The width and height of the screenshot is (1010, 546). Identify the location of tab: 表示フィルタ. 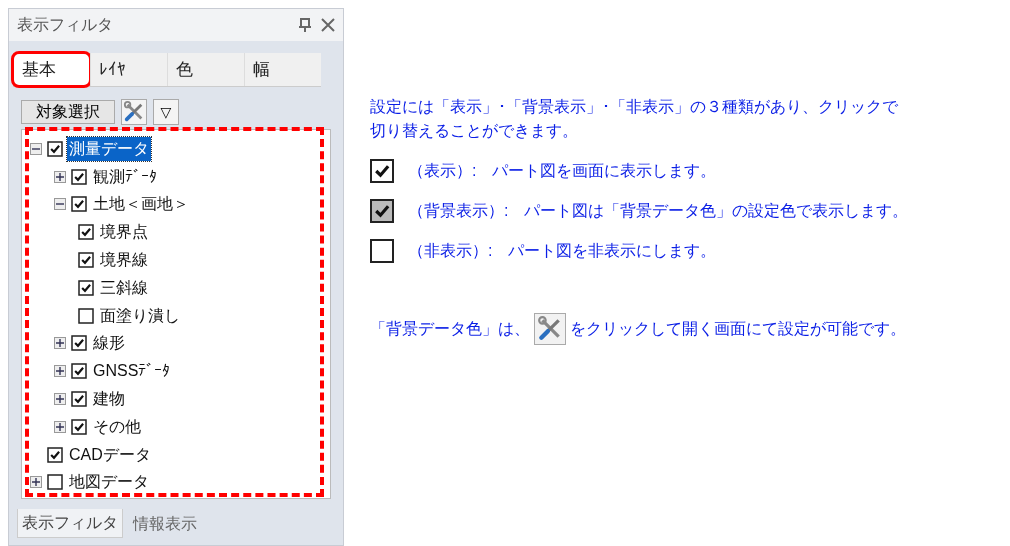
(70, 523).